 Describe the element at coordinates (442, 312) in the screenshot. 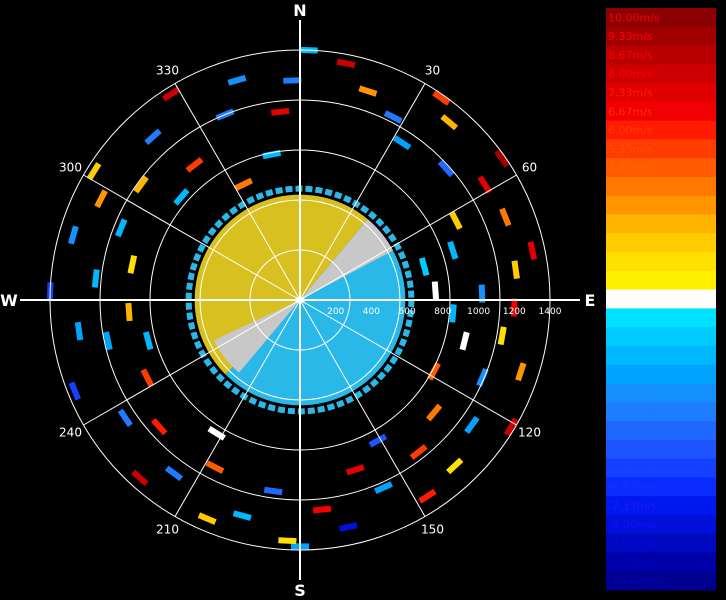

I see `range-label: 800` at that location.